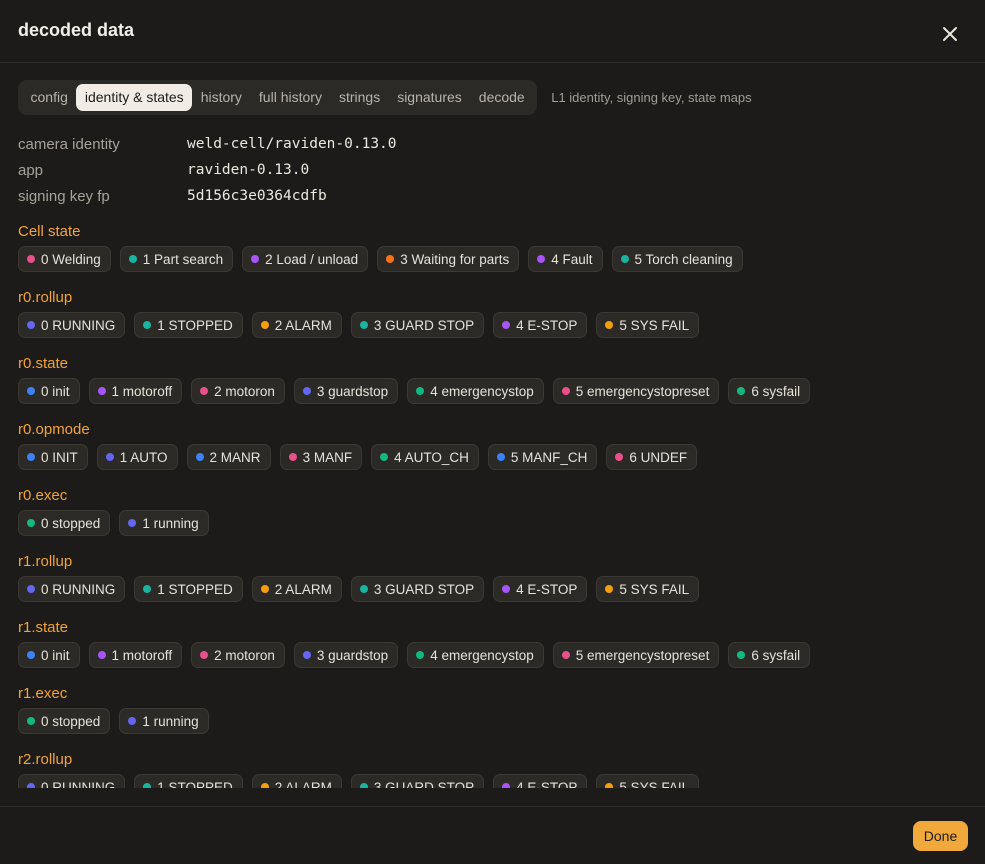 The height and width of the screenshot is (864, 985). I want to click on state-chip-label: 1 AUTO, so click(143, 457).